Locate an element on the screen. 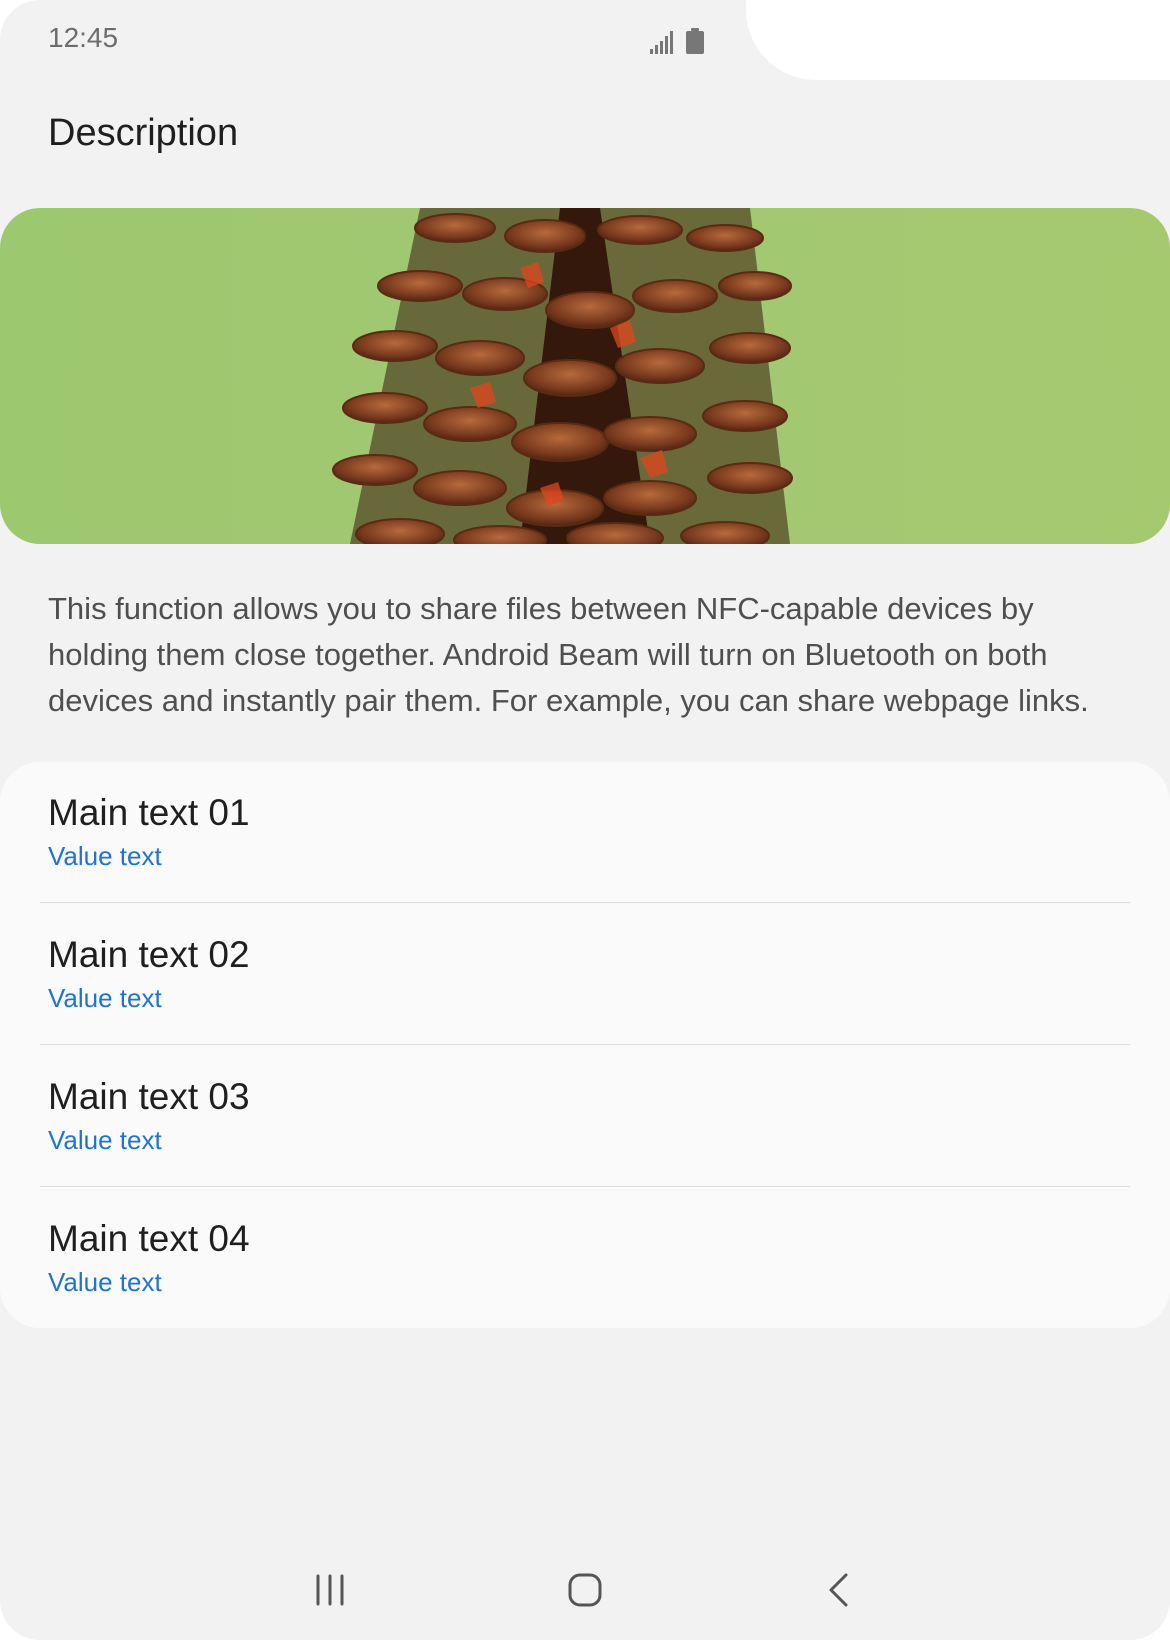 The width and height of the screenshot is (1170, 1640). back-button is located at coordinates (840, 1590).